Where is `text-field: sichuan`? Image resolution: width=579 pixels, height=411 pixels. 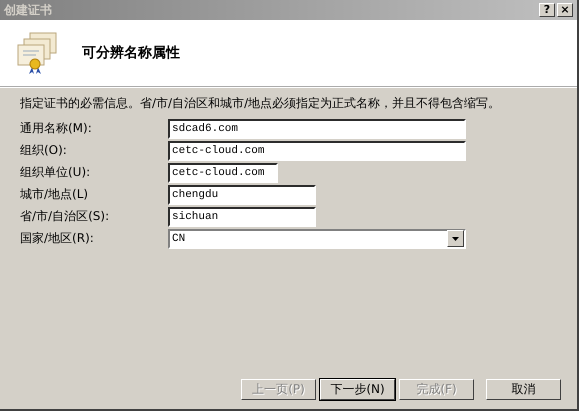
text-field: sichuan is located at coordinates (242, 216).